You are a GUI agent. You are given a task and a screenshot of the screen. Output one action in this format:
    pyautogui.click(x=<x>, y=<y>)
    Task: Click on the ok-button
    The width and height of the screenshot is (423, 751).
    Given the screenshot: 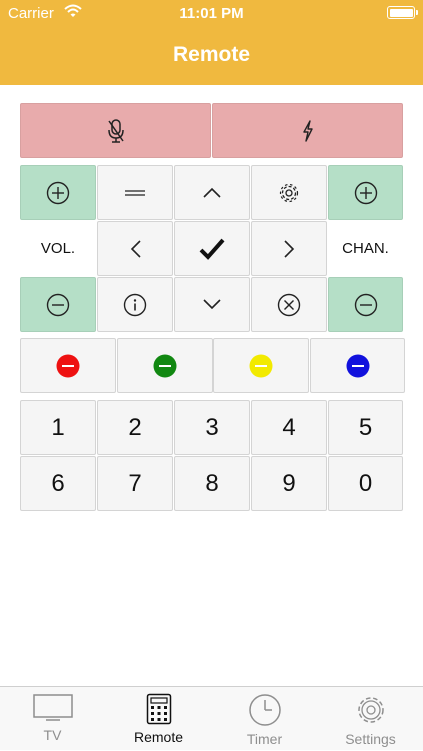 What is the action you would take?
    pyautogui.click(x=212, y=248)
    